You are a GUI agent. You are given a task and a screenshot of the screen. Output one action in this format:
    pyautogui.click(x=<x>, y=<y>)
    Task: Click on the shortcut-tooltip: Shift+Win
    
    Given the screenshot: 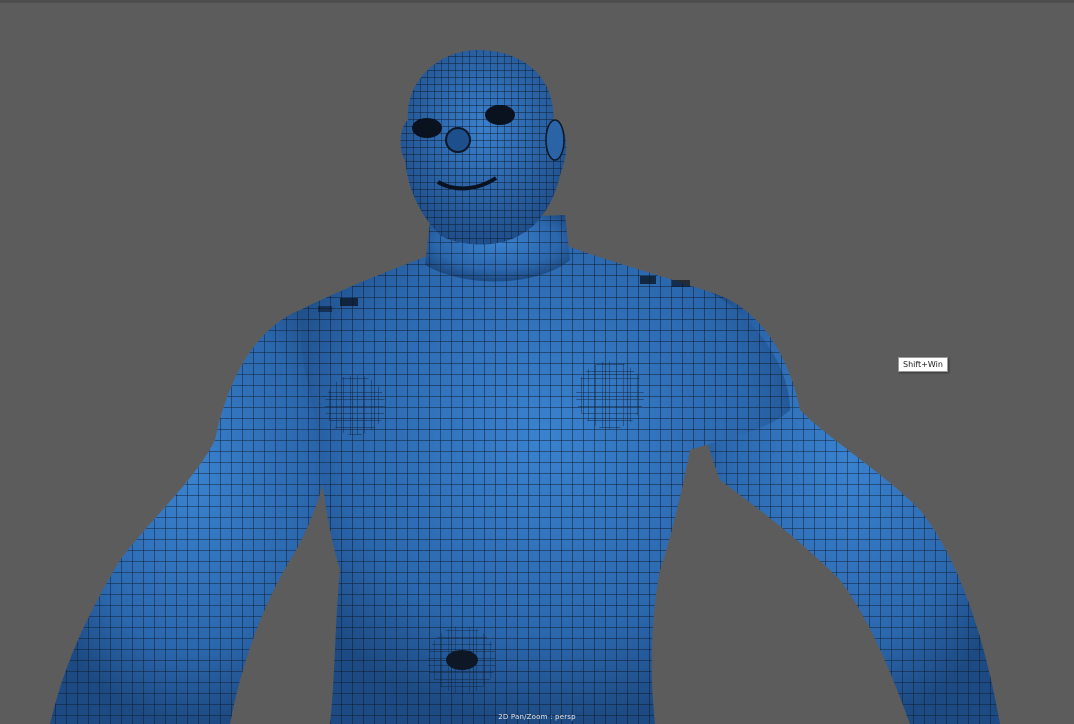 What is the action you would take?
    pyautogui.click(x=923, y=364)
    